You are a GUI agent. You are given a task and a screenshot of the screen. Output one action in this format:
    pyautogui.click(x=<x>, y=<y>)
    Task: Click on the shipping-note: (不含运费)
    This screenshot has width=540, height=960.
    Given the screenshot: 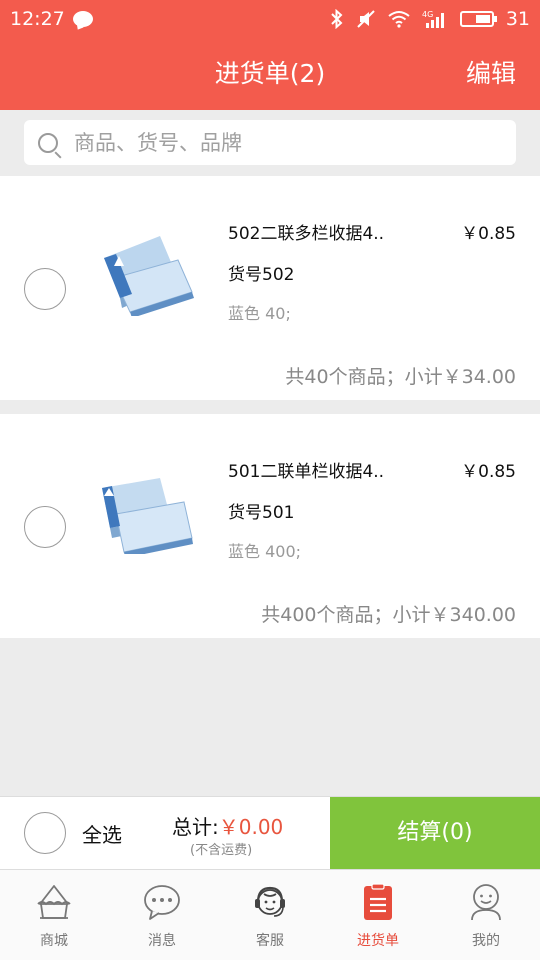 What is the action you would take?
    pyautogui.click(x=221, y=850)
    